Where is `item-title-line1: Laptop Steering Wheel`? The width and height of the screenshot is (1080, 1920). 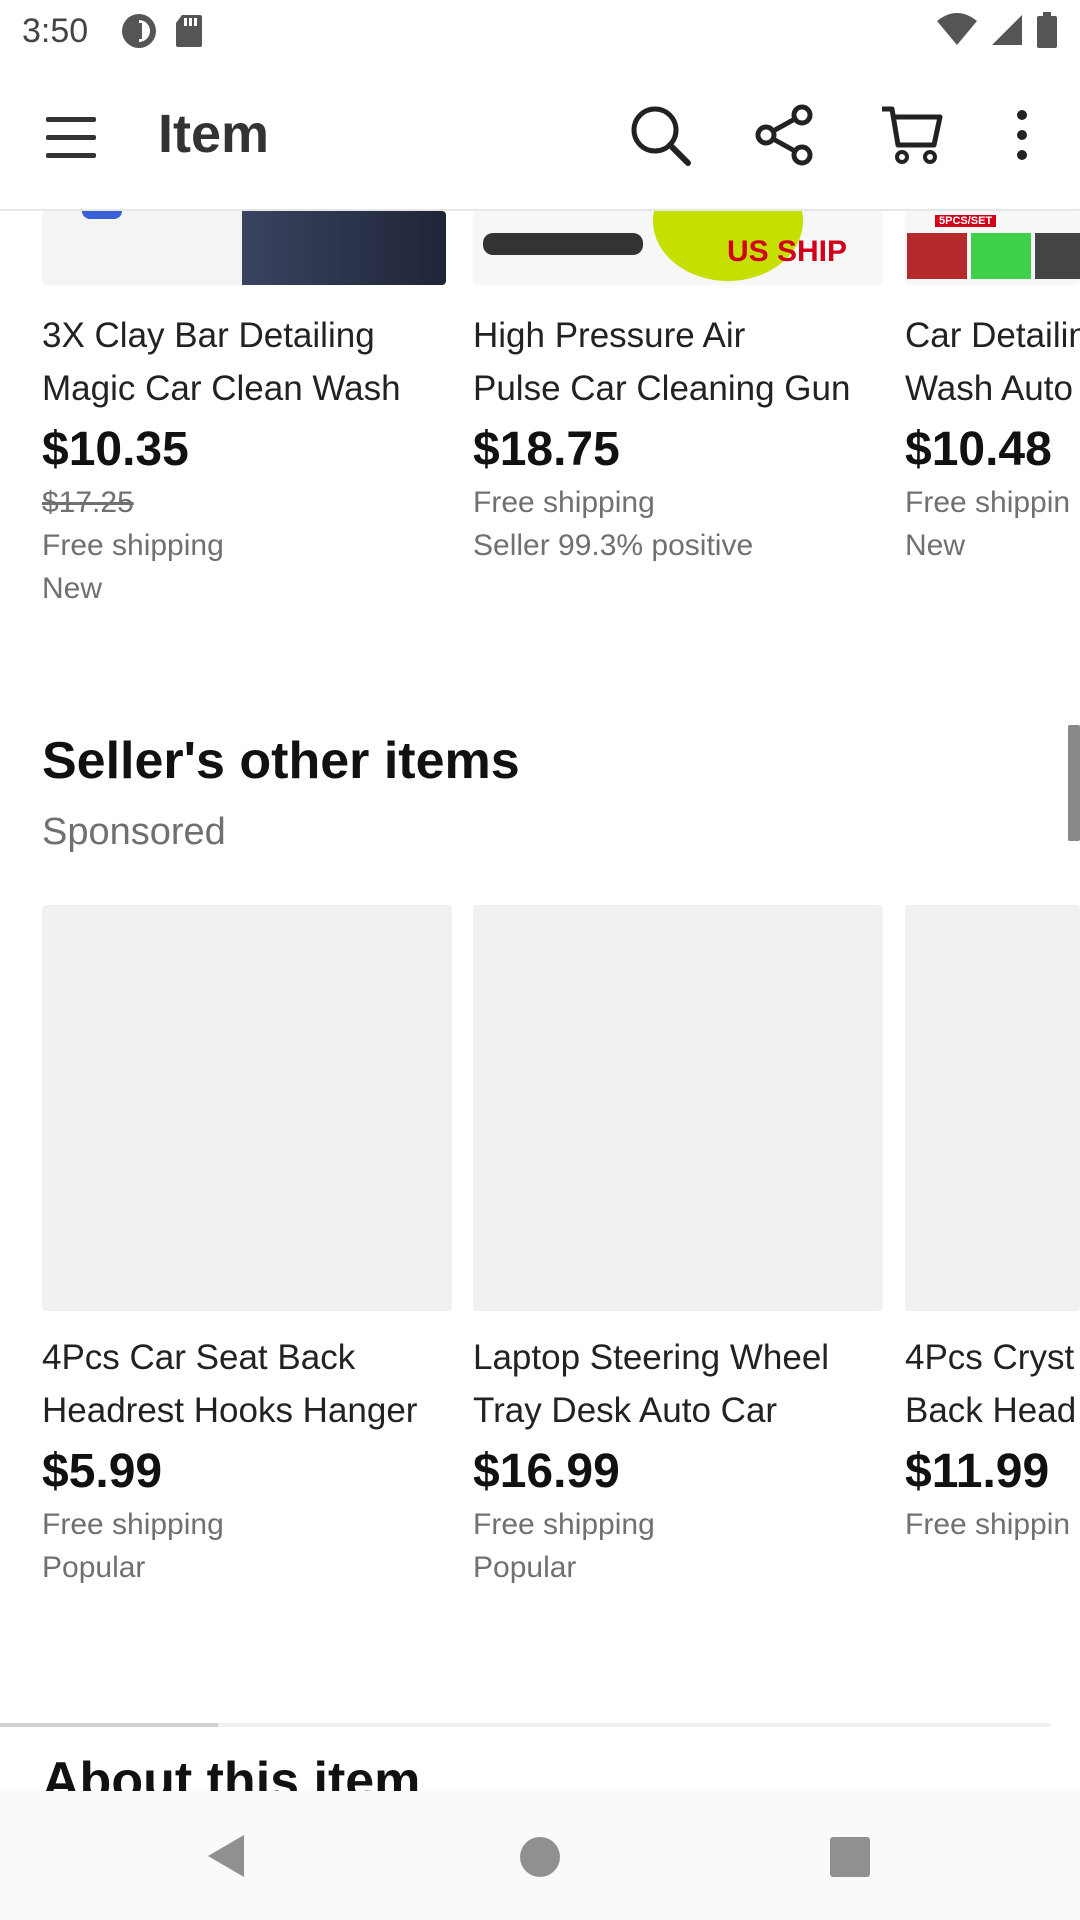 item-title-line1: Laptop Steering Wheel is located at coordinates (651, 1357).